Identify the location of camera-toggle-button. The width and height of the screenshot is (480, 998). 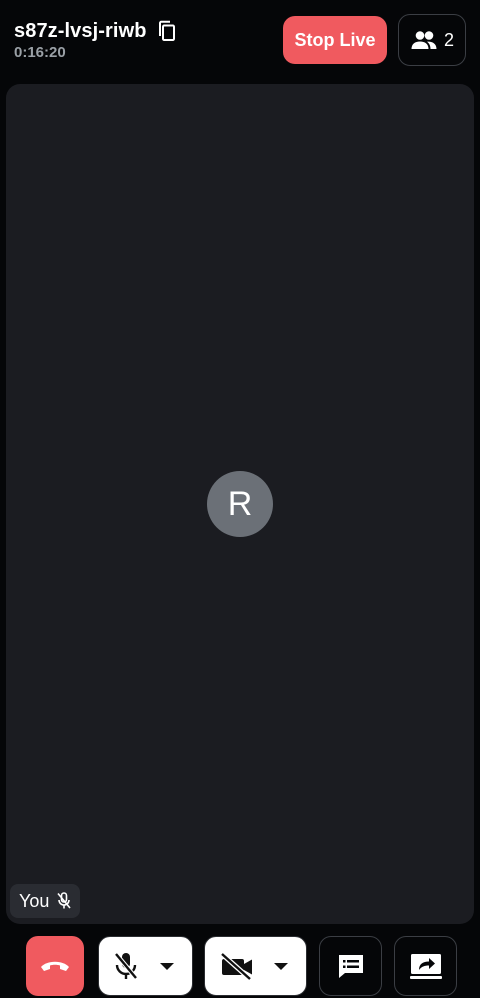
(255, 966).